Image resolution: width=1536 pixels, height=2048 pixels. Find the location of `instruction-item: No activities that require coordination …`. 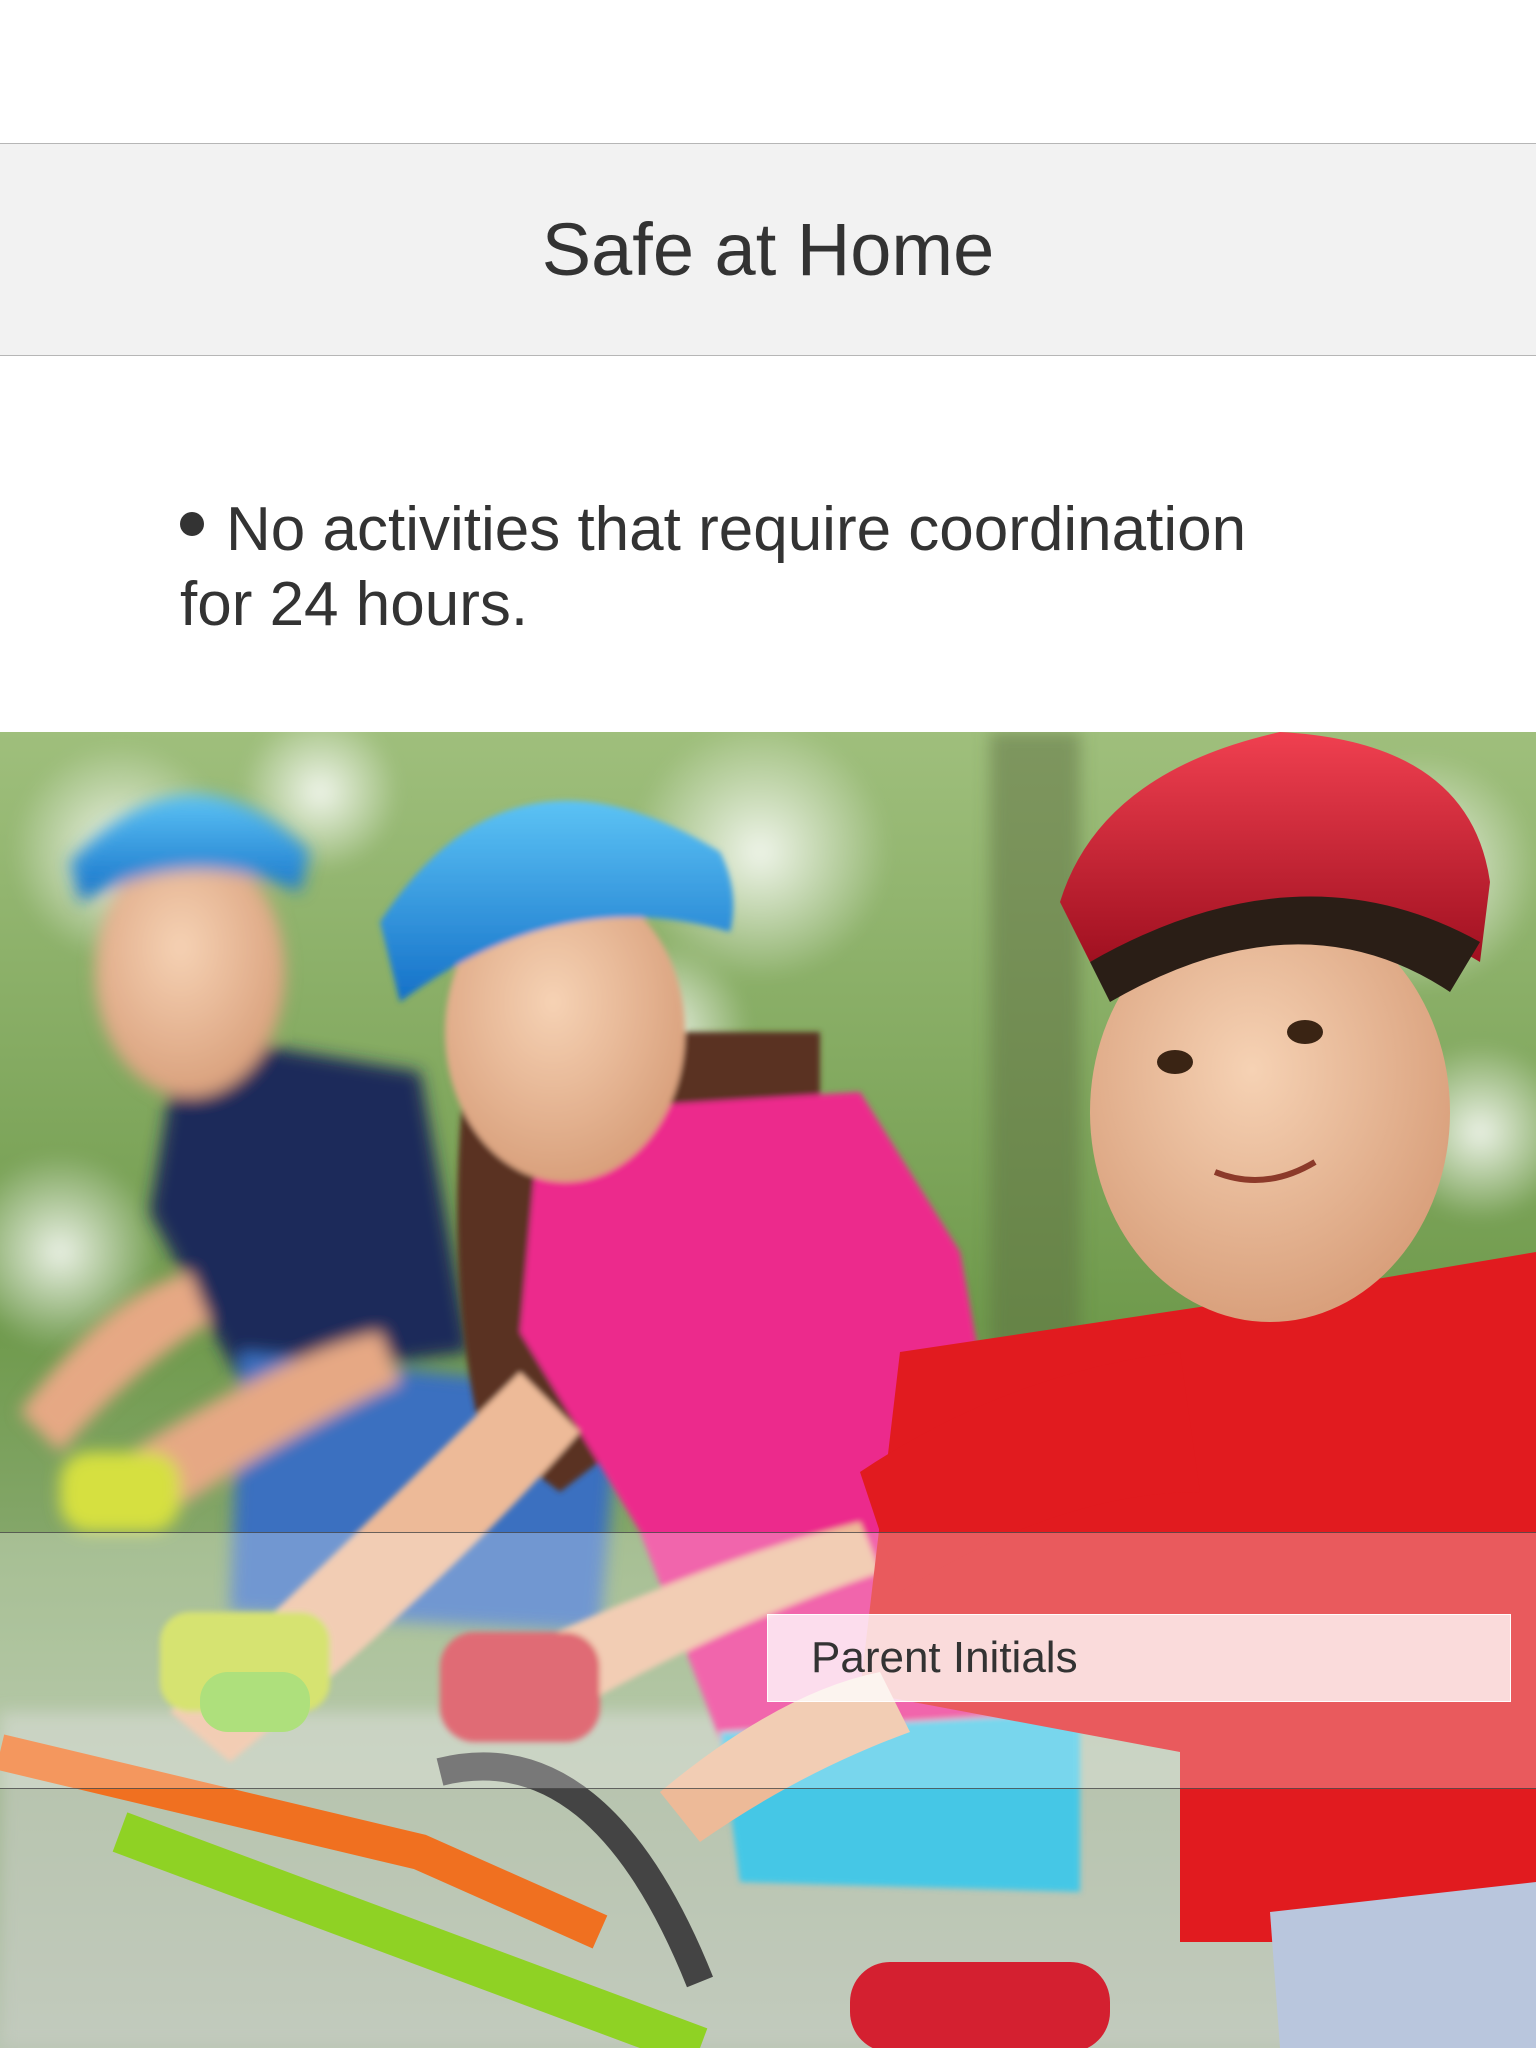

instruction-item: No activities that require coordination … is located at coordinates (755, 567).